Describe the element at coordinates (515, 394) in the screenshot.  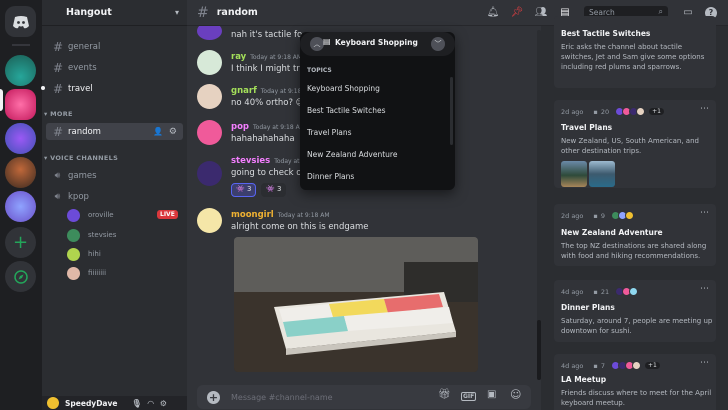
I see `emoji-icon: ☺` at that location.